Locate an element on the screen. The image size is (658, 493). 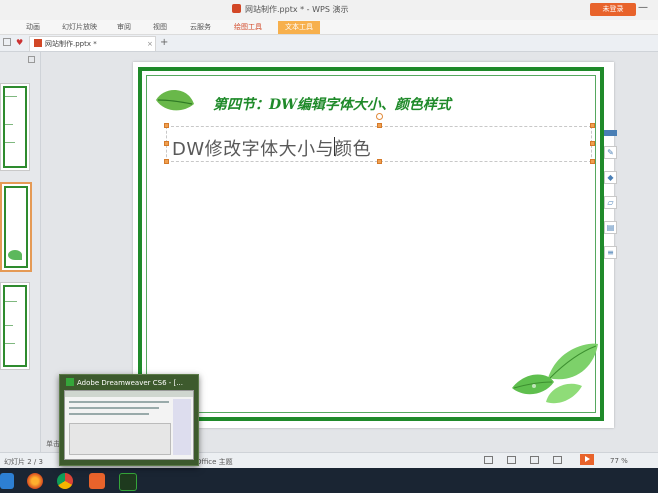
resize-handle-s is located at coordinates (379, 161).